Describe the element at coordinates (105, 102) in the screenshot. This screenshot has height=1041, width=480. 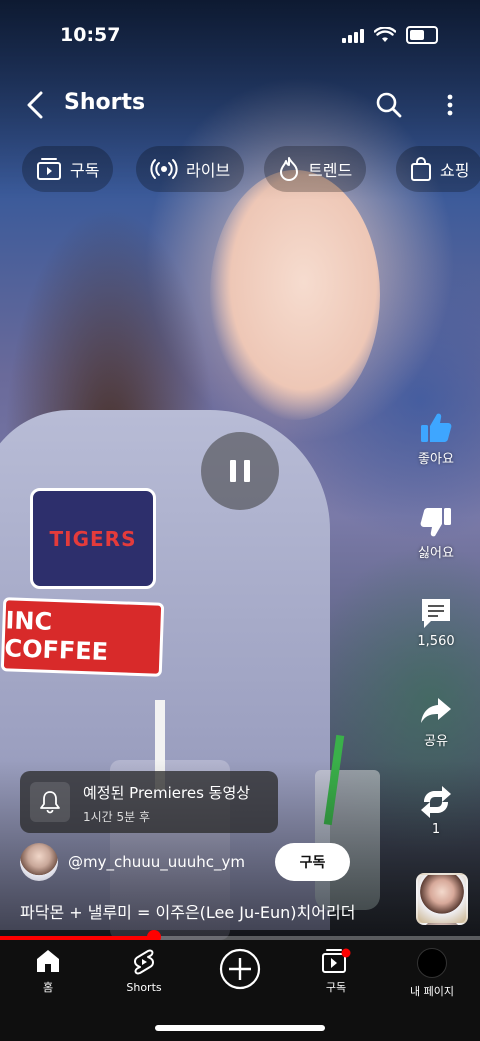
I see `page-title: Shorts` at that location.